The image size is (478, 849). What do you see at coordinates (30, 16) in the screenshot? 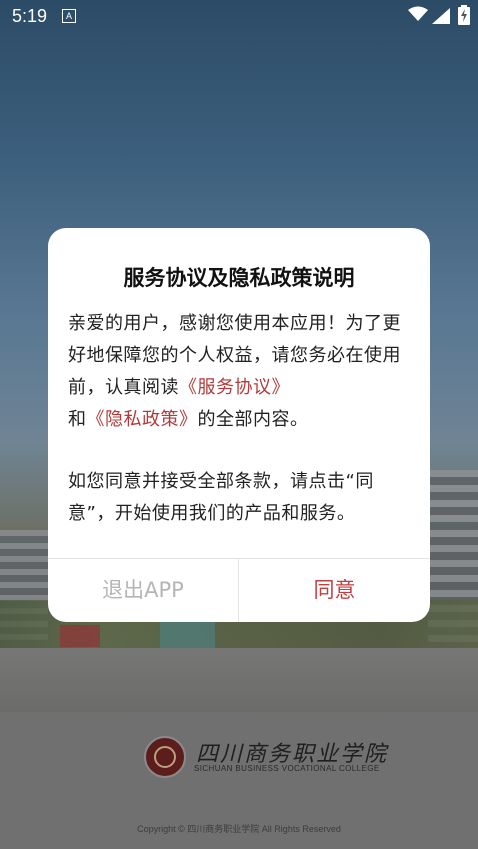
I see `status-time: 5:19` at bounding box center [30, 16].